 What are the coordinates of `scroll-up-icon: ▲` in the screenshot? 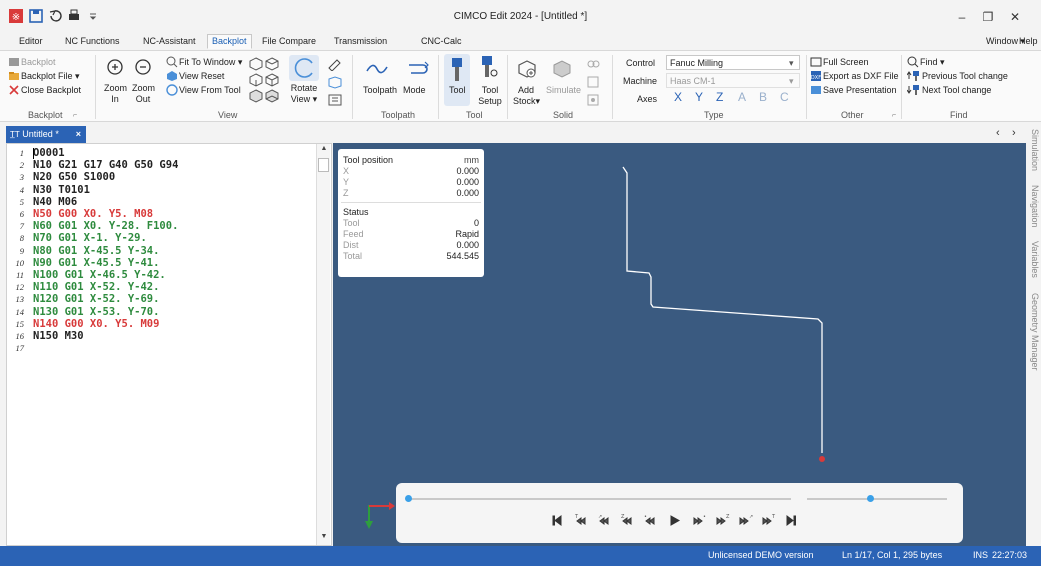 It's located at (324, 150).